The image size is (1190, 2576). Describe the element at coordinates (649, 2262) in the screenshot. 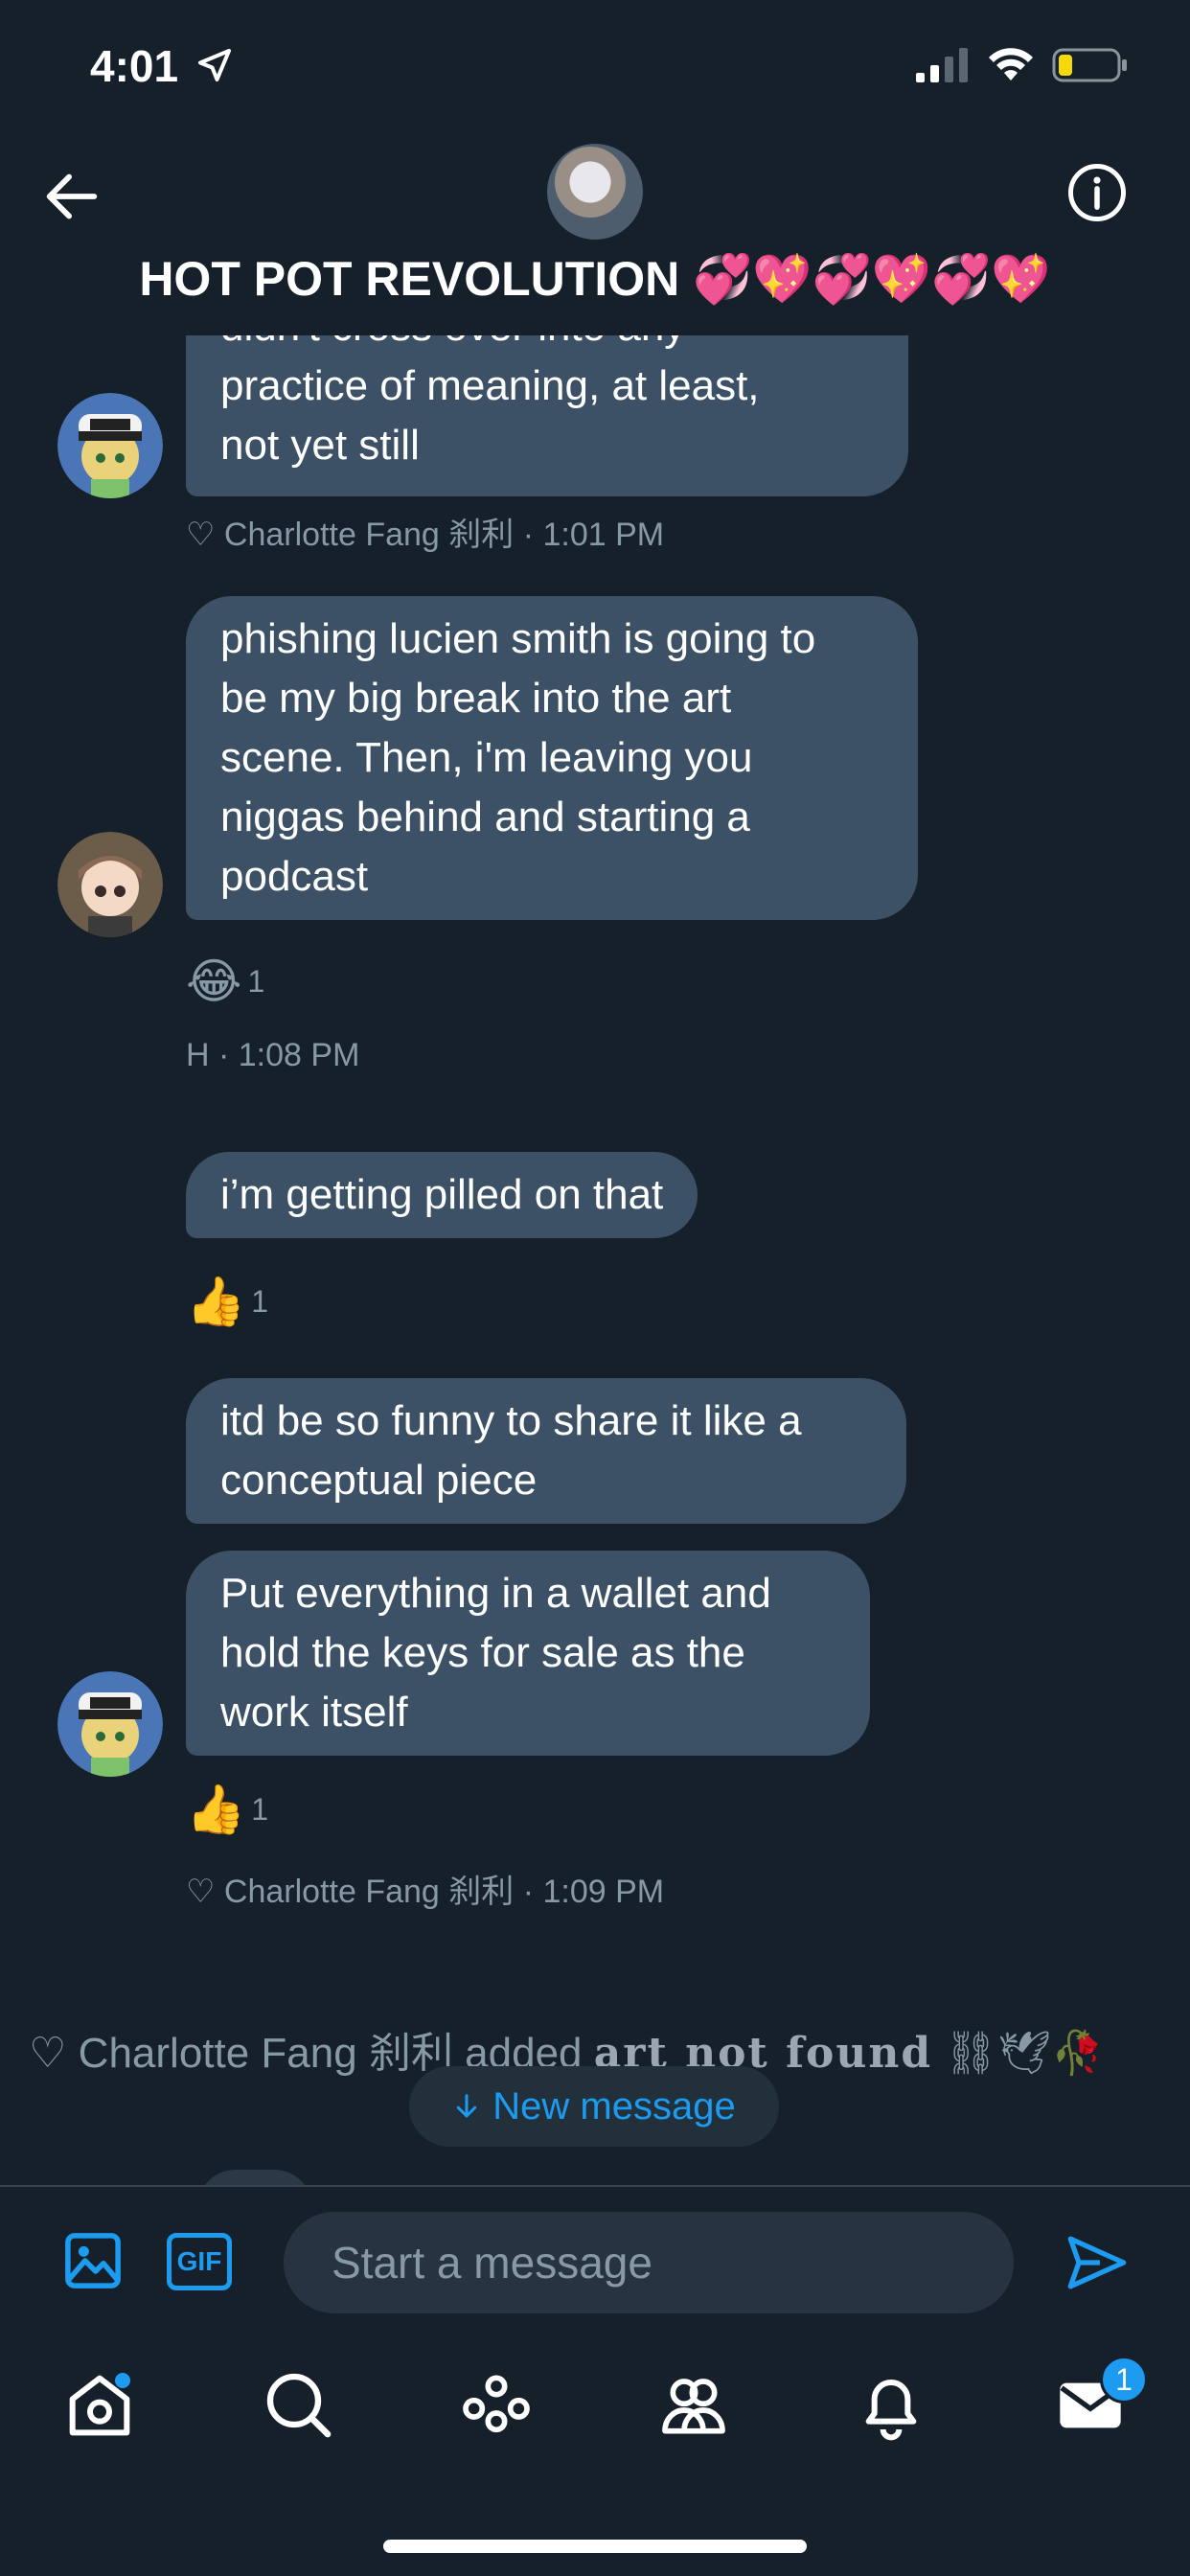

I see `message-input` at that location.